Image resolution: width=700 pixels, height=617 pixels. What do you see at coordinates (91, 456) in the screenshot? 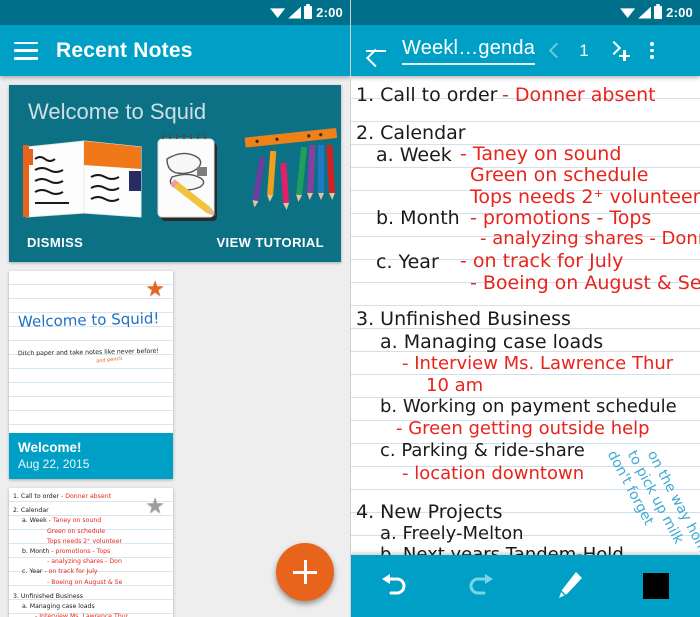
I see `note-card-footer: Welcome! Aug 22, 2015` at bounding box center [91, 456].